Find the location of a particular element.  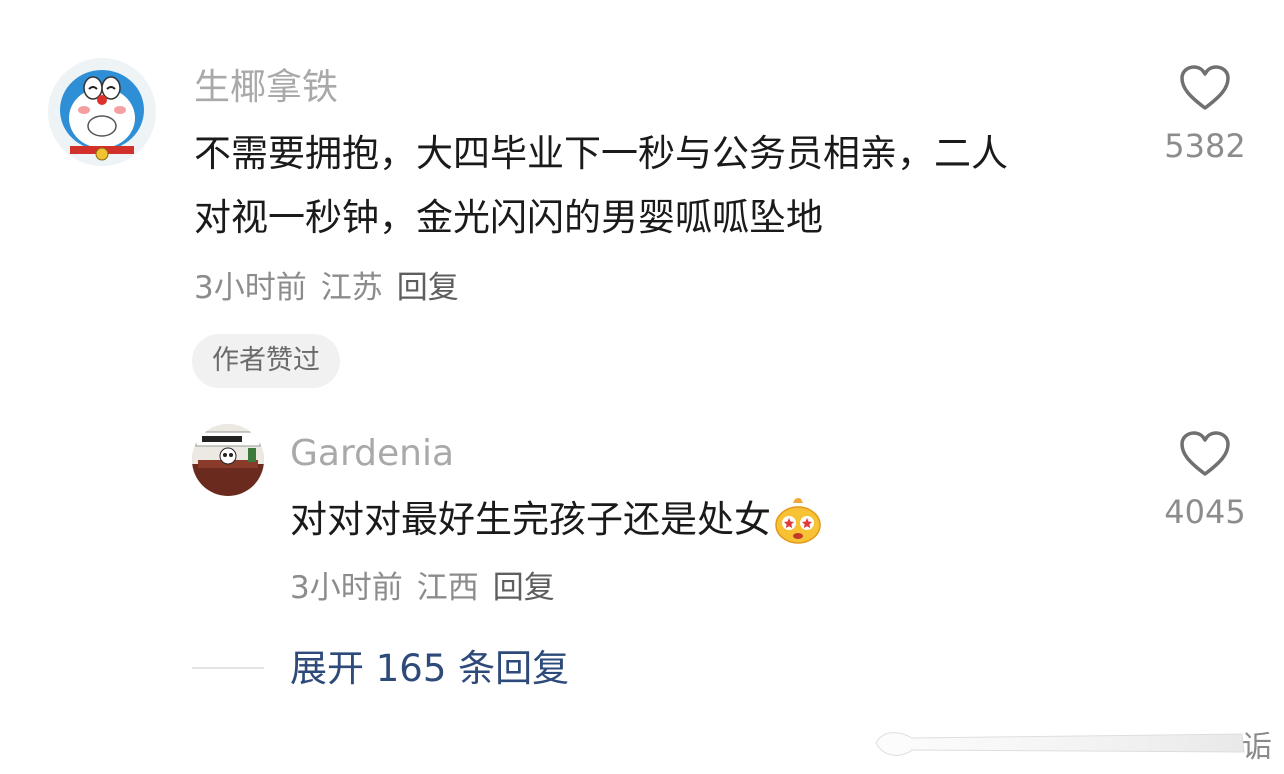

comment-text: 不需要拥抱，大四毕业下一秒与公务员相亲，二人 对视一秒钟，金光闪闪的男婴呱呱坠地 is located at coordinates (601, 186).